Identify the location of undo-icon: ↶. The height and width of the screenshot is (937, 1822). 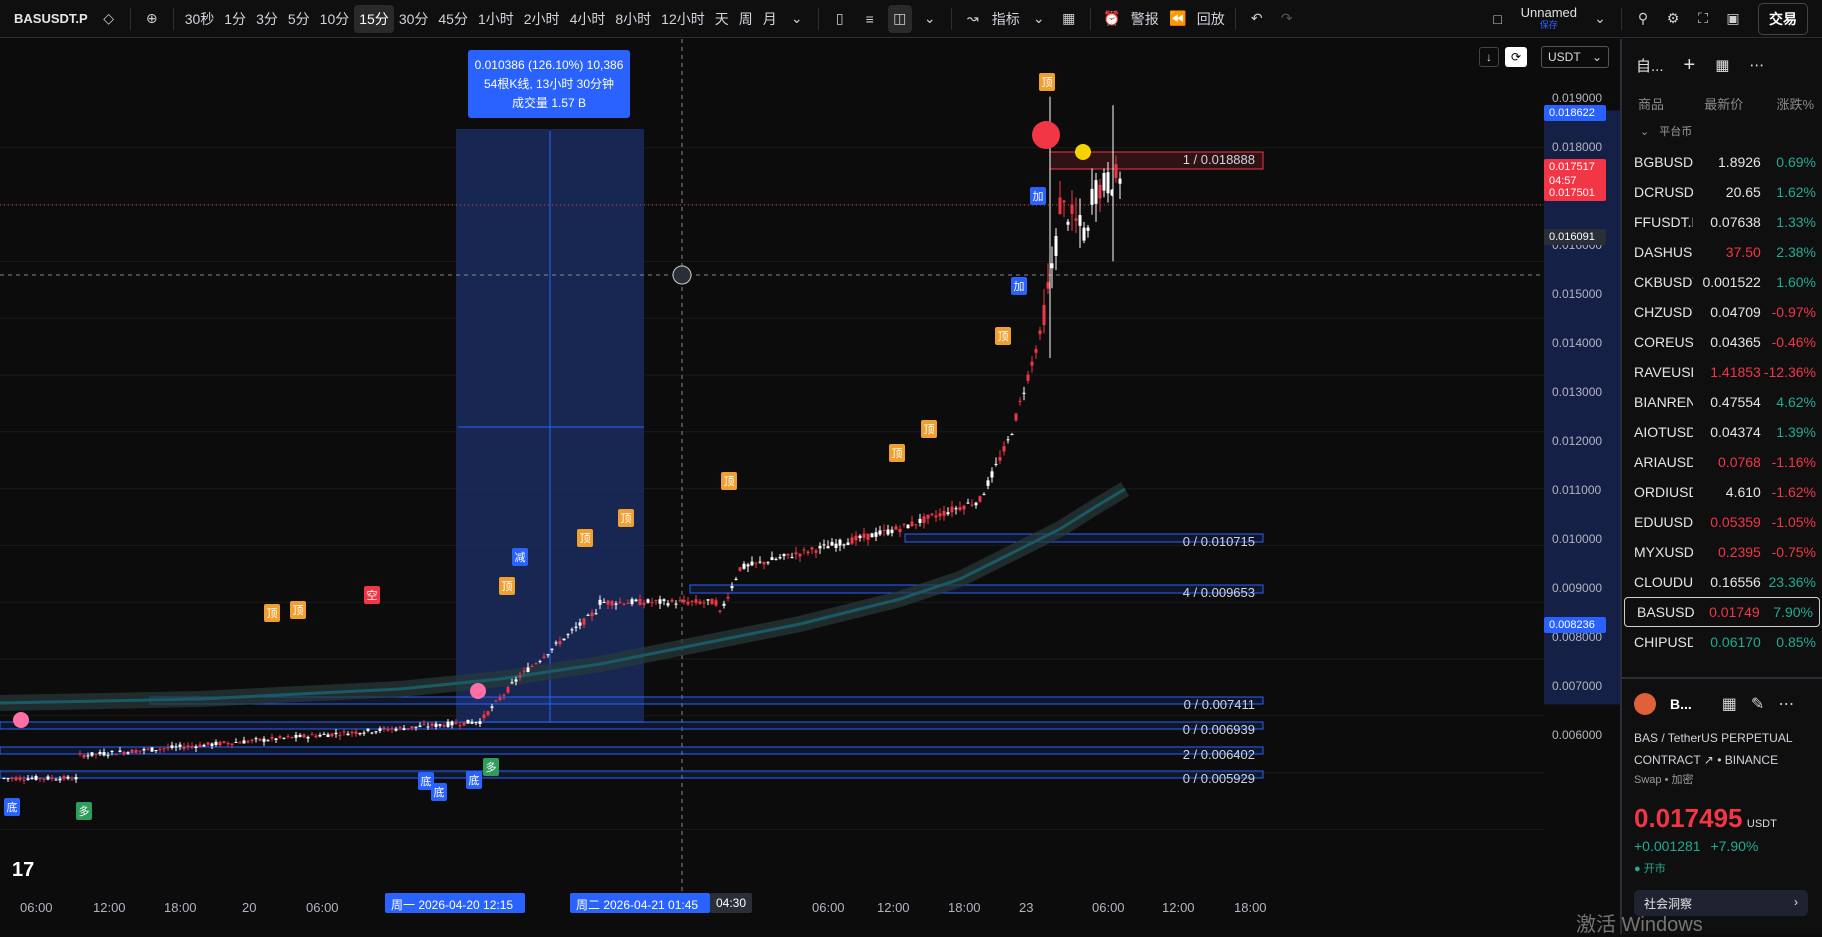
(1257, 19).